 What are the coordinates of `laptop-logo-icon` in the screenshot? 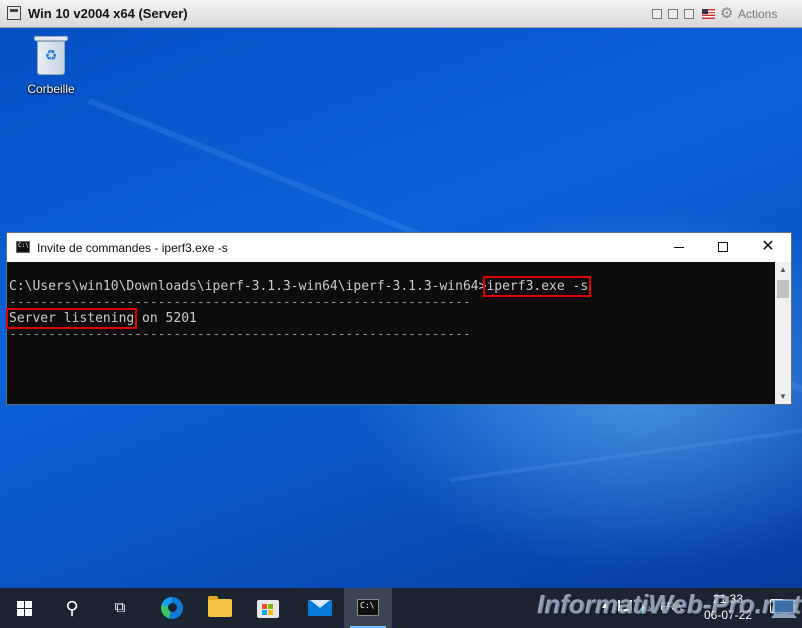 It's located at (784, 608).